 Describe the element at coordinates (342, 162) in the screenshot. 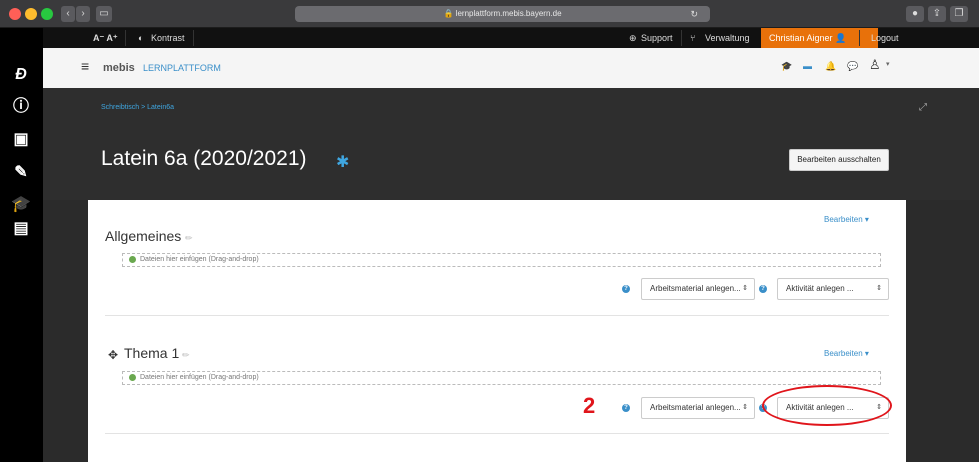

I see `gear-icon: ✱` at that location.